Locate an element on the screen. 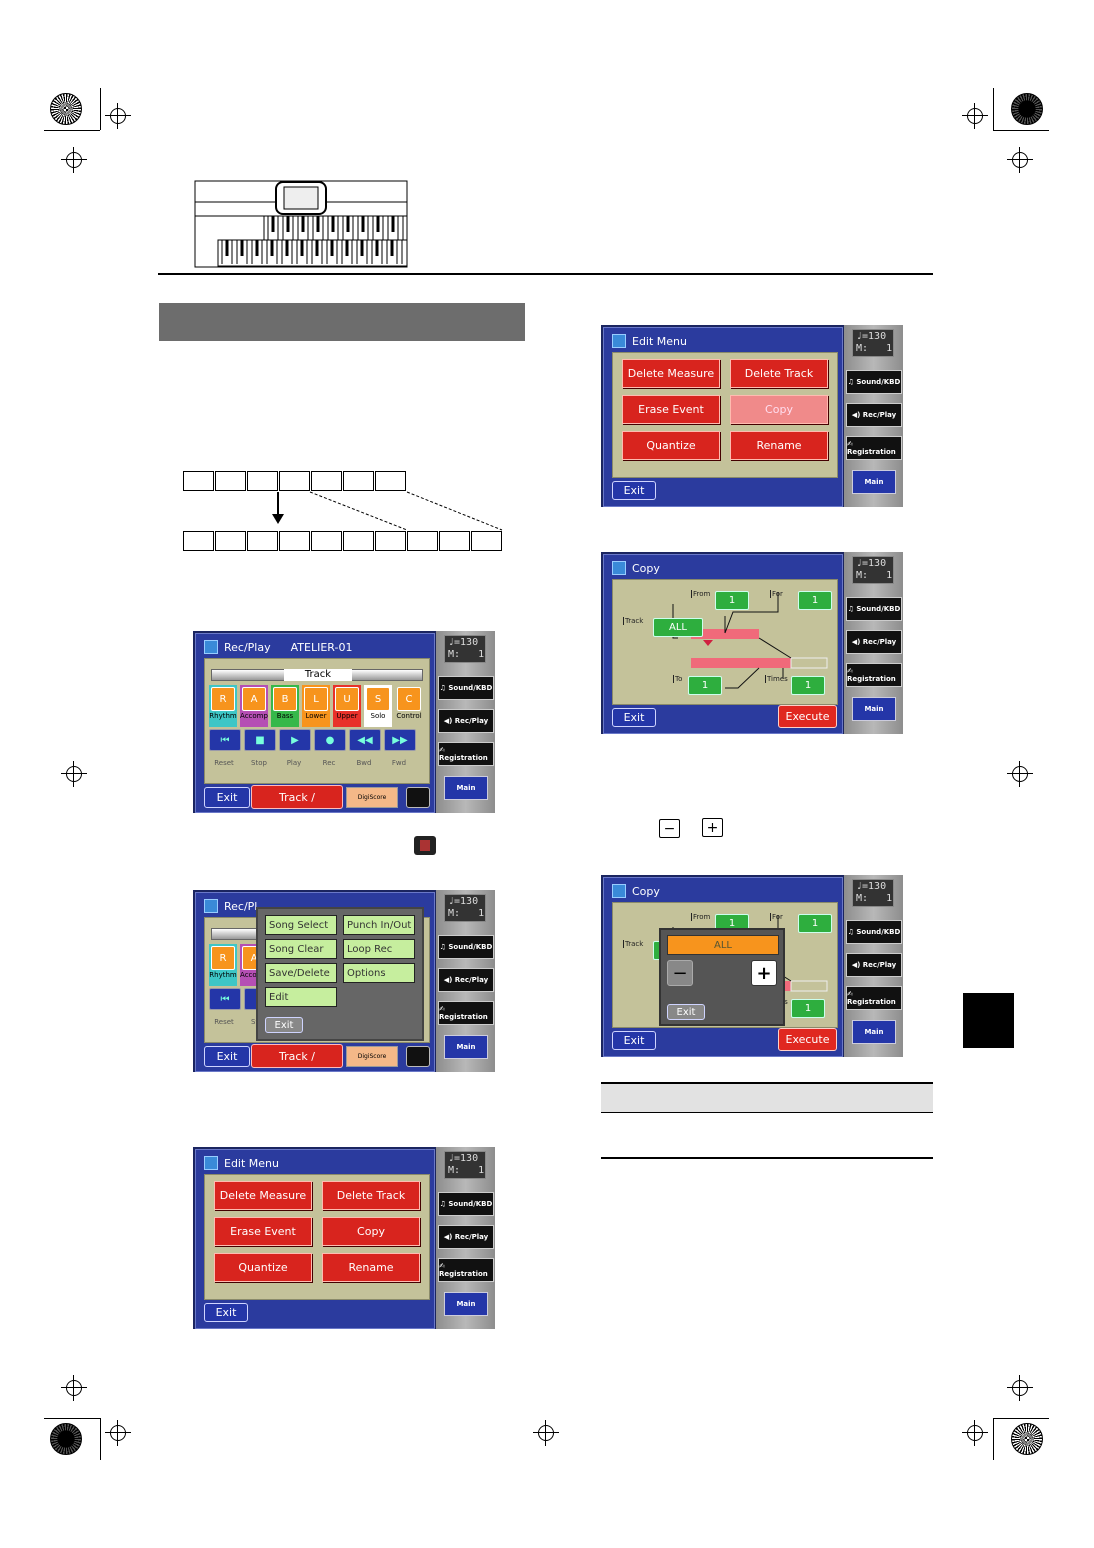 This screenshot has width=1094, height=1548. crop-line is located at coordinates (993, 1439).